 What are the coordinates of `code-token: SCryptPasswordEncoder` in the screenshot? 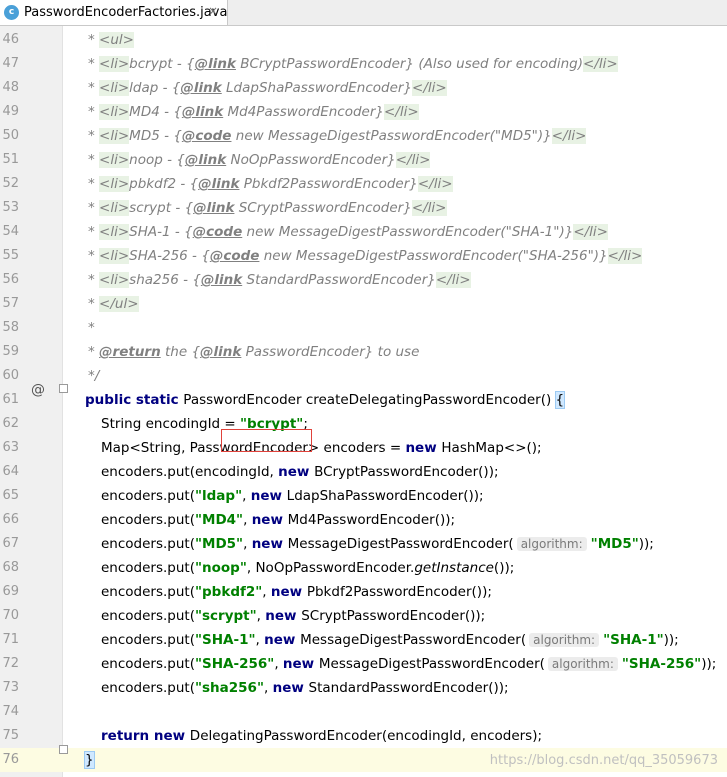 It's located at (319, 208).